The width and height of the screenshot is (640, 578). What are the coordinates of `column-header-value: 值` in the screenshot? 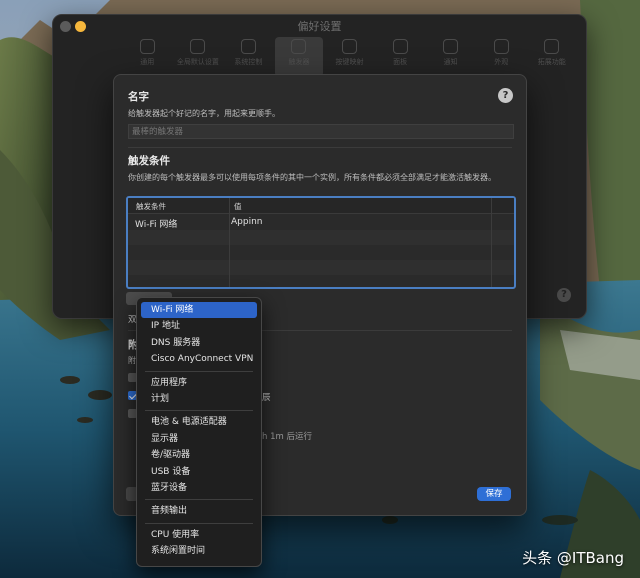 It's located at (238, 206).